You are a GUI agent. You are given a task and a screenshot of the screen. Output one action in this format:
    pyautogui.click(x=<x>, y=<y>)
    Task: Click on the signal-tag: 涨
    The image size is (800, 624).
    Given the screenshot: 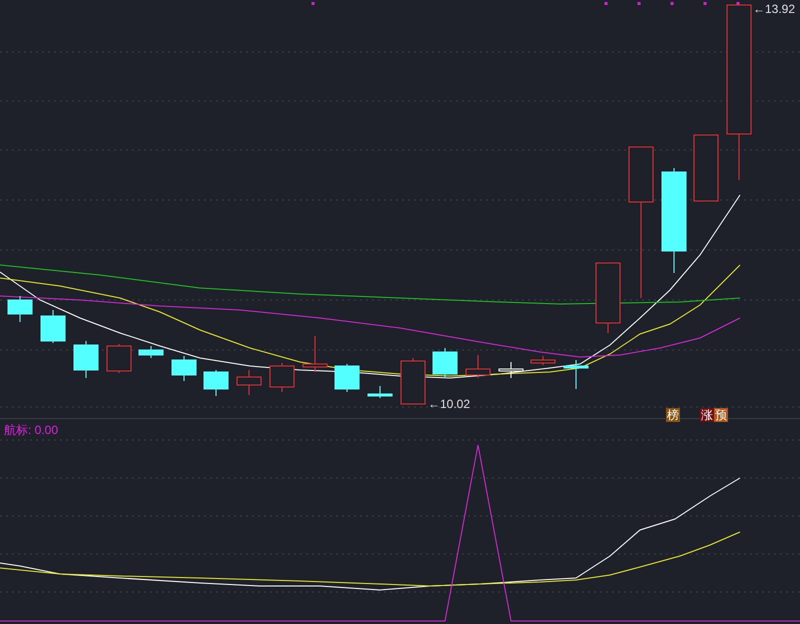 What is the action you would take?
    pyautogui.click(x=707, y=415)
    